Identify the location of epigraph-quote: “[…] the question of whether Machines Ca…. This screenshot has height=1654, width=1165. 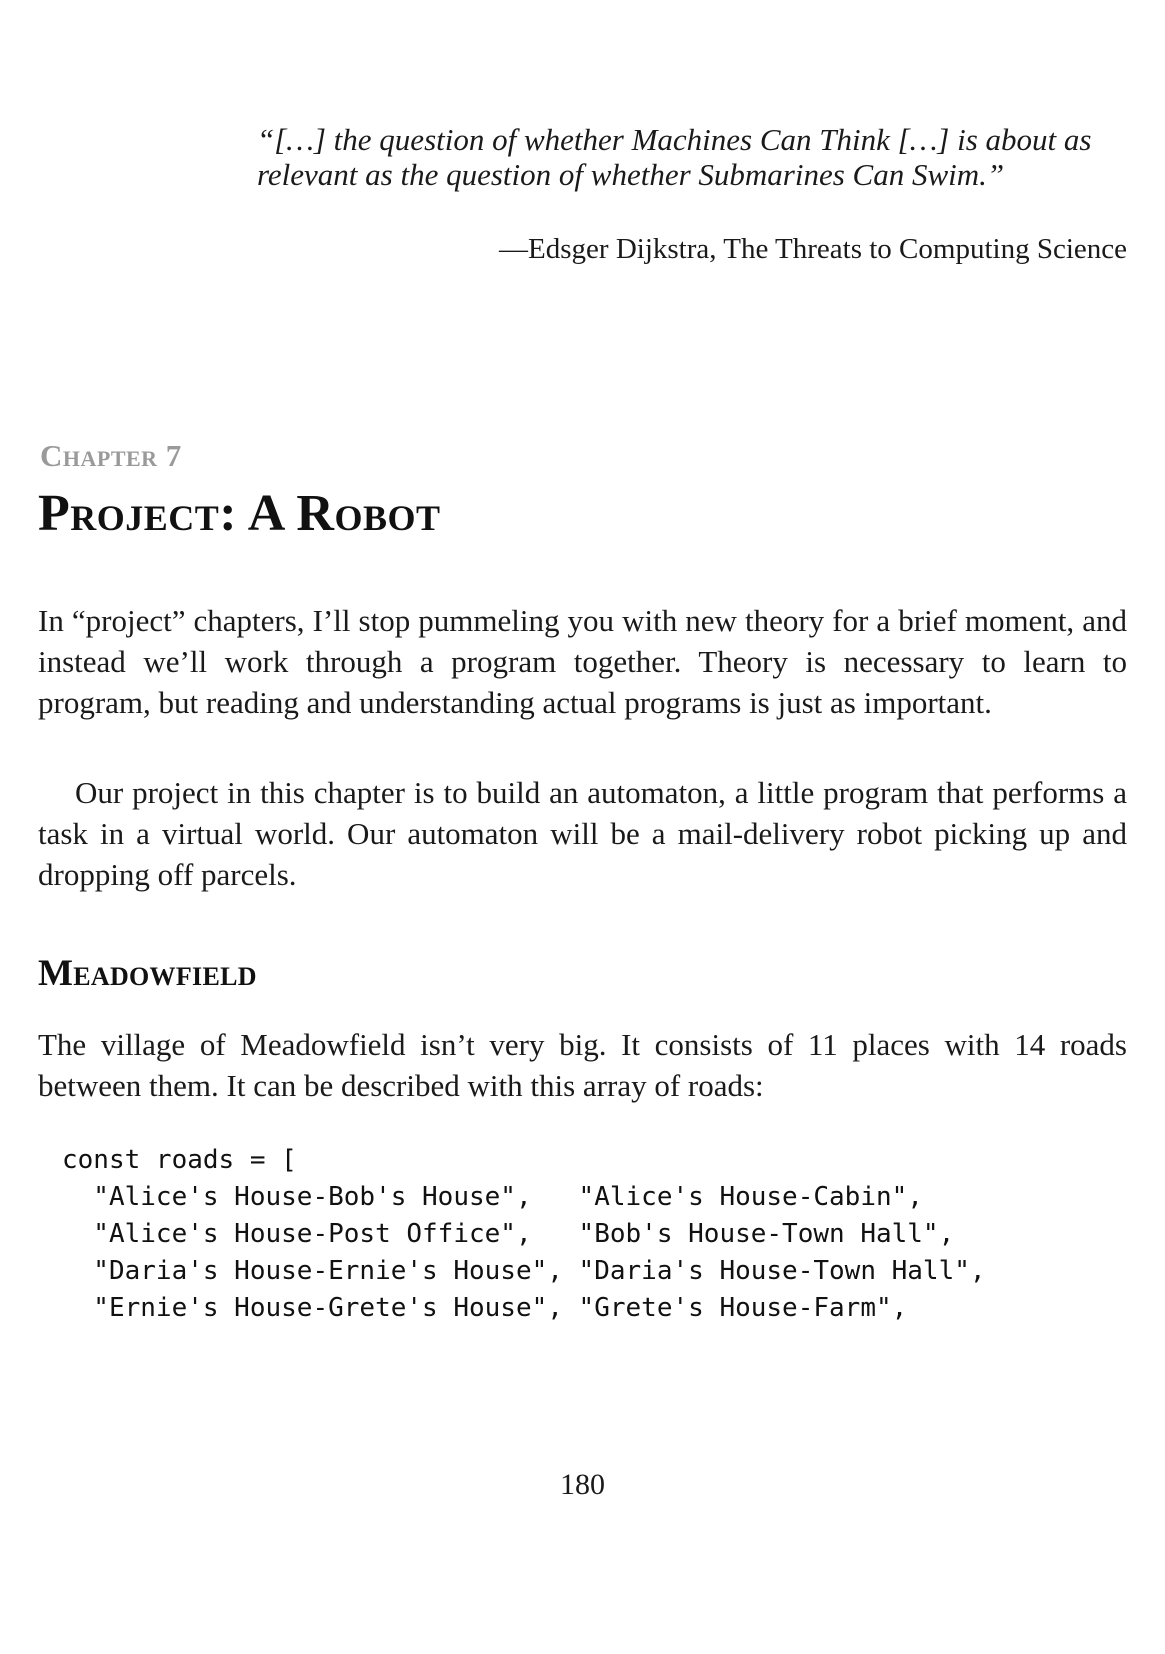
(674, 157).